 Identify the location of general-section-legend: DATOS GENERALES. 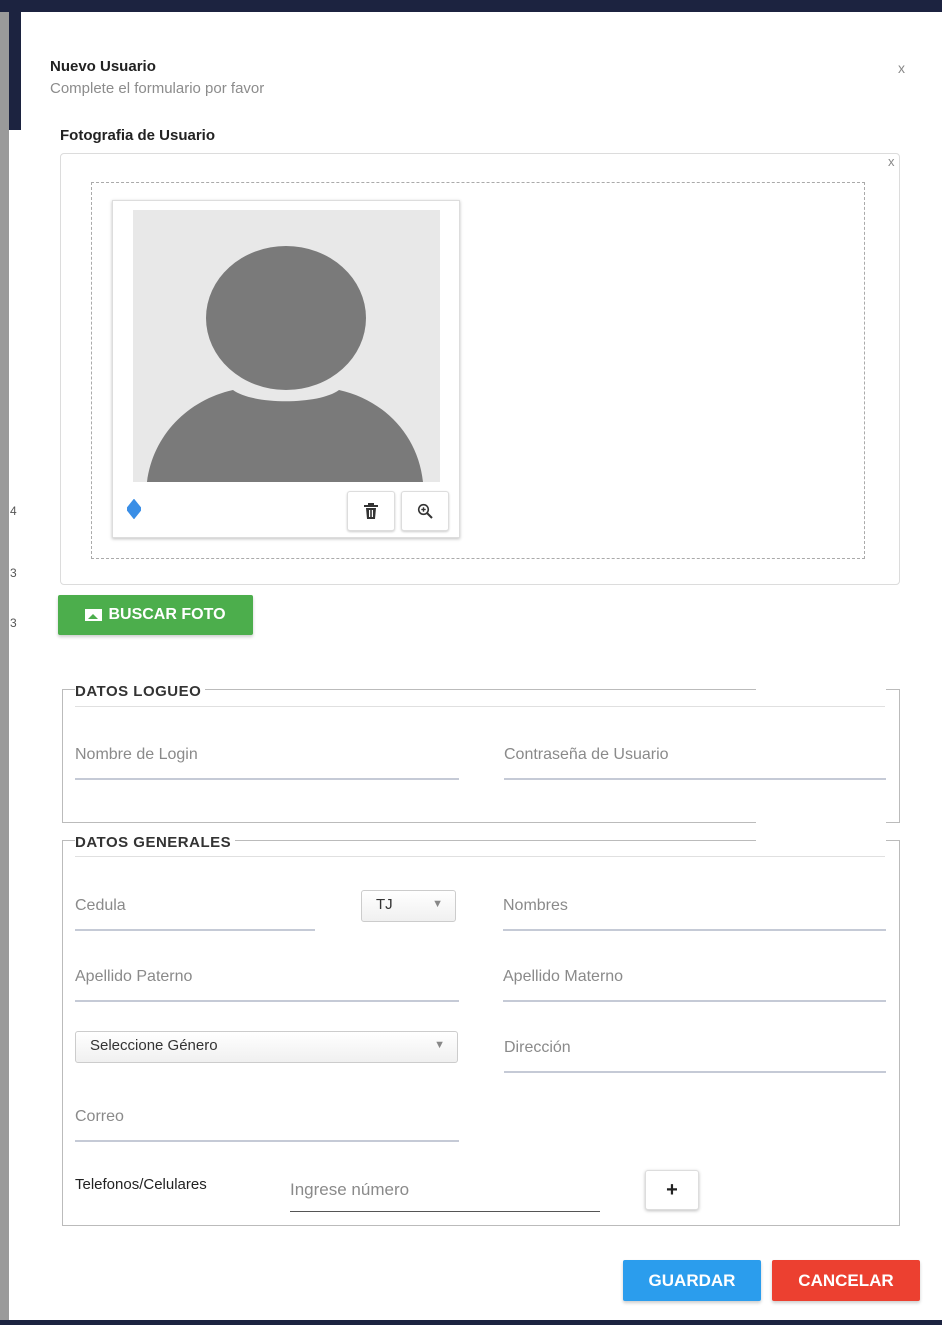
(155, 842).